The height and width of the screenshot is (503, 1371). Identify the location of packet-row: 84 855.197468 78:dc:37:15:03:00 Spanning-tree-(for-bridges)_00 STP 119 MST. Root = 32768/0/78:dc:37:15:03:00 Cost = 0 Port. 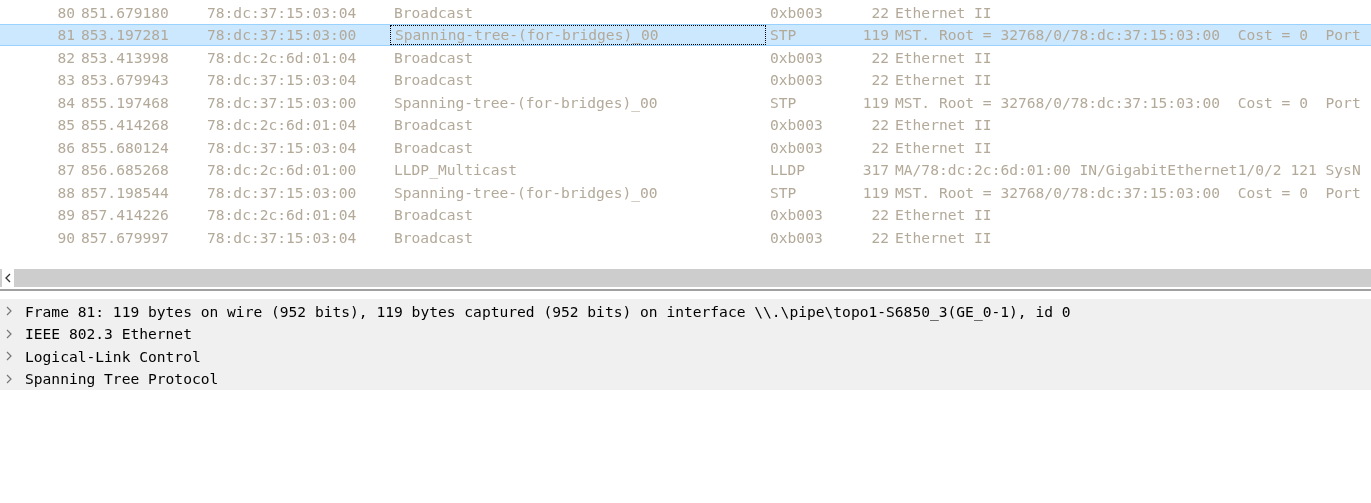
(685, 102).